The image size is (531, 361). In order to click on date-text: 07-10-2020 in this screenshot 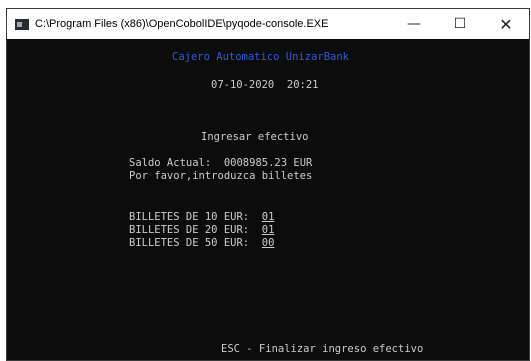, I will do `click(243, 85)`.